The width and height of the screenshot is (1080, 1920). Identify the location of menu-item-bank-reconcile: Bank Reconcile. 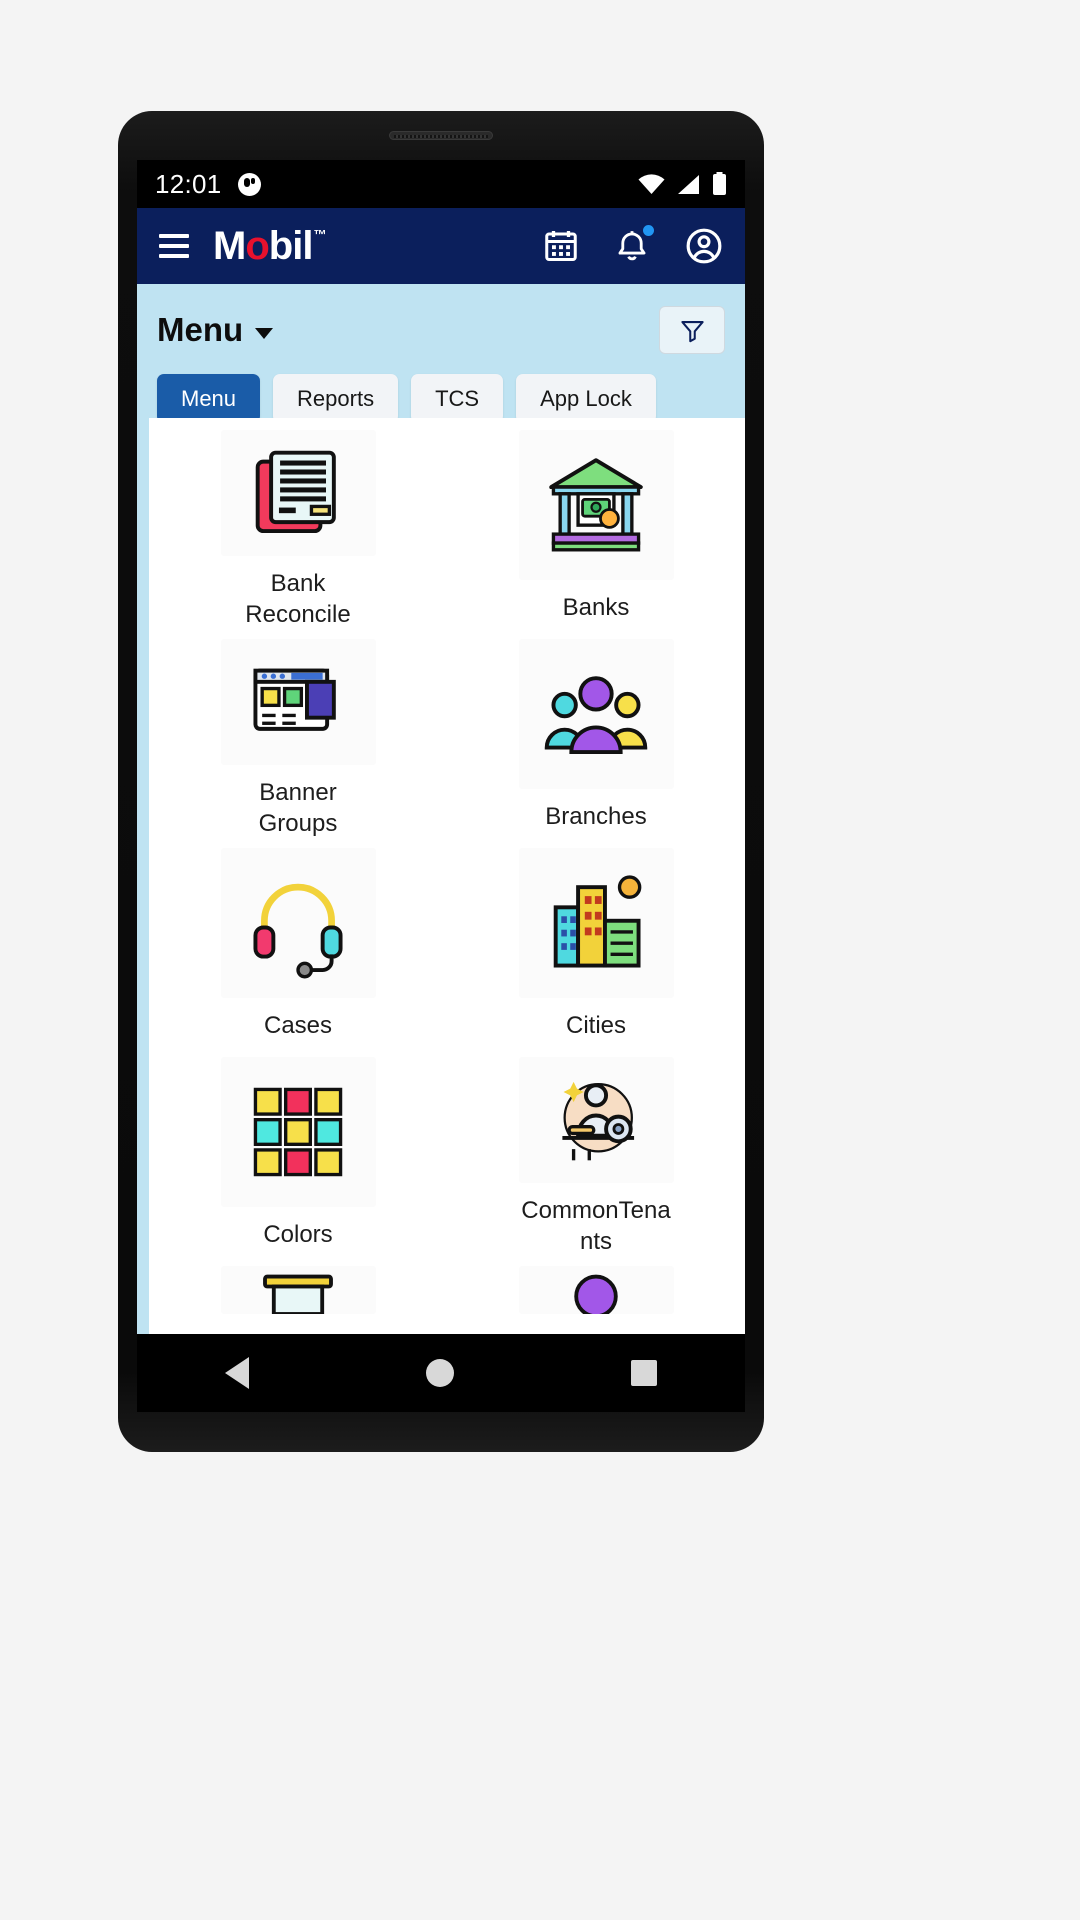
(298, 526).